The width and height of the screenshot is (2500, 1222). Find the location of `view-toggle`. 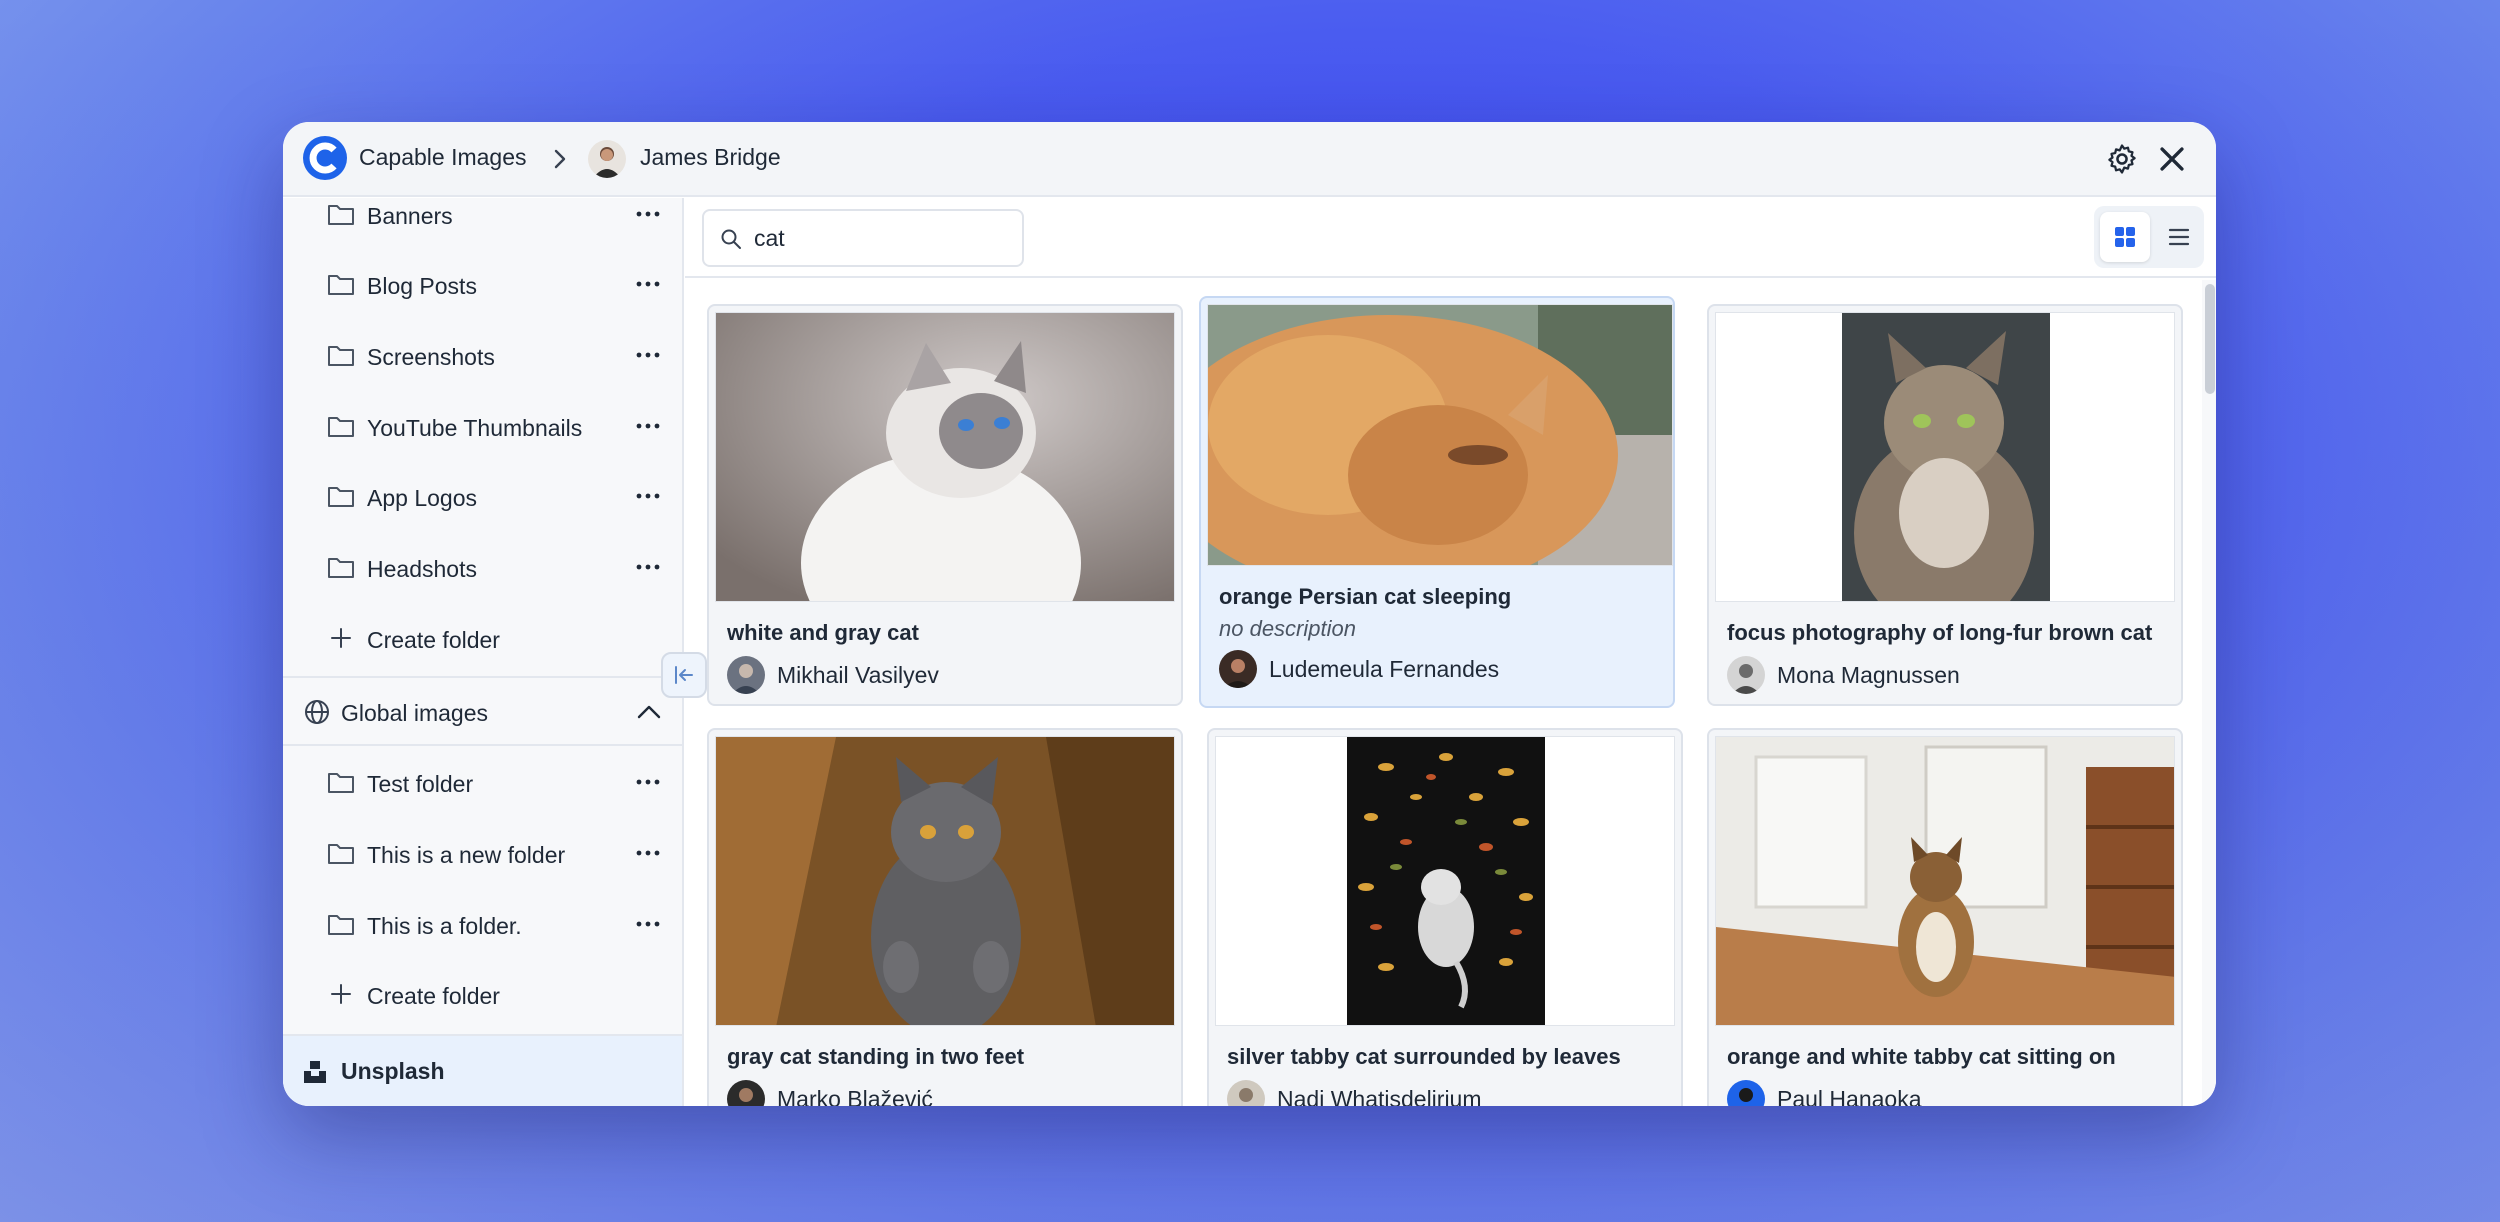

view-toggle is located at coordinates (2149, 237).